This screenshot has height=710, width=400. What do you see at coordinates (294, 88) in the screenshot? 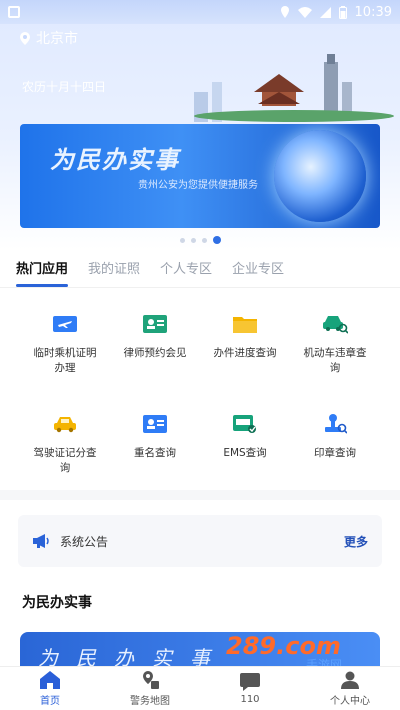
I see `city-skyline-illustration` at bounding box center [294, 88].